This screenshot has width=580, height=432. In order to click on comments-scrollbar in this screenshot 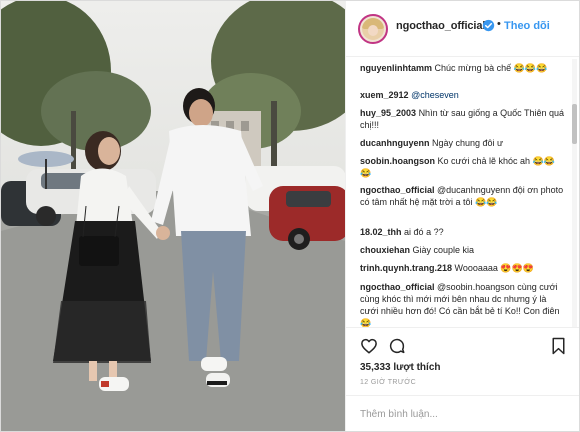, I will do `click(574, 193)`.